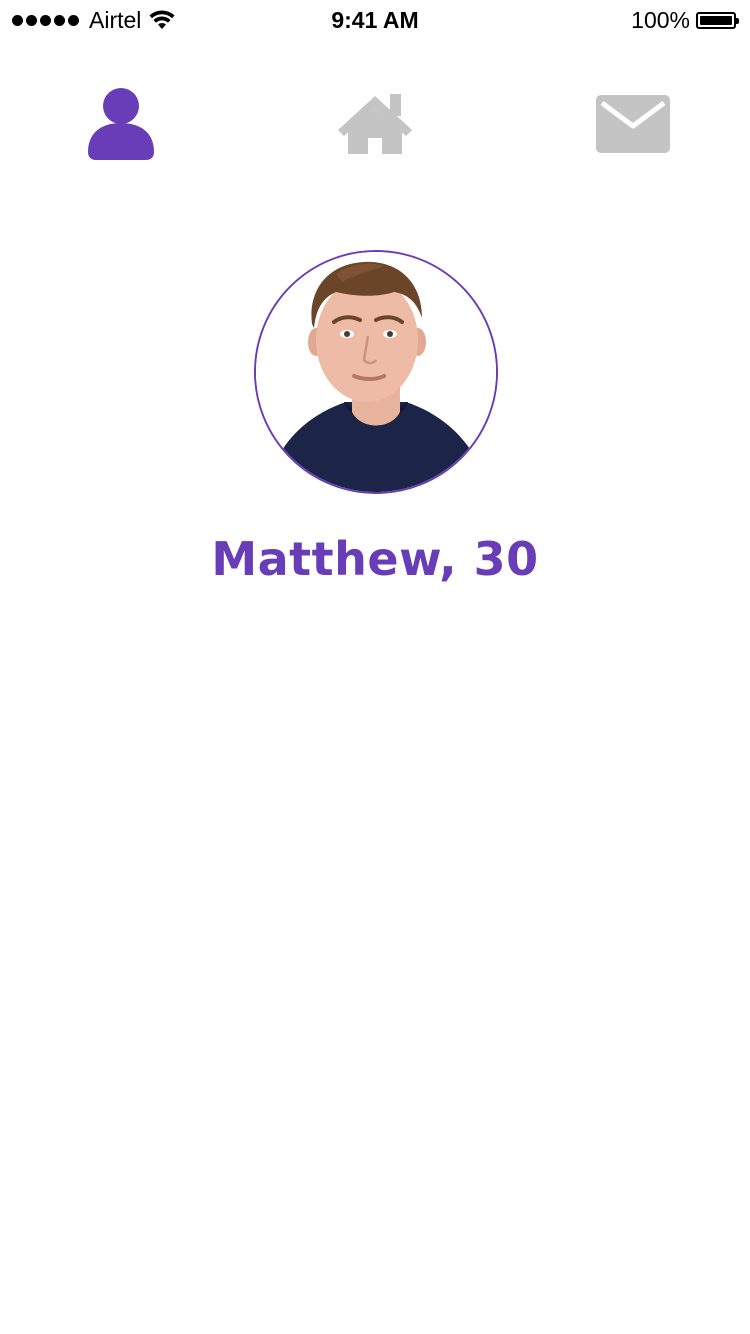 The width and height of the screenshot is (750, 1334). I want to click on avatar, so click(376, 372).